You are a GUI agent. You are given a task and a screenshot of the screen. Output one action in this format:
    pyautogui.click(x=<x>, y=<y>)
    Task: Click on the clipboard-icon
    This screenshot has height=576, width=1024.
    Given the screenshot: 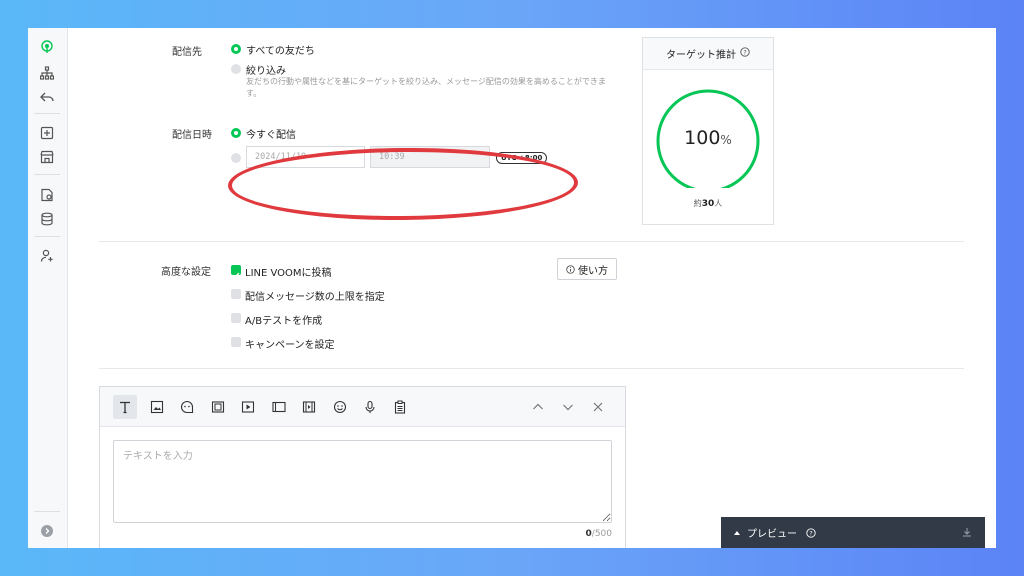 What is the action you would take?
    pyautogui.click(x=400, y=407)
    